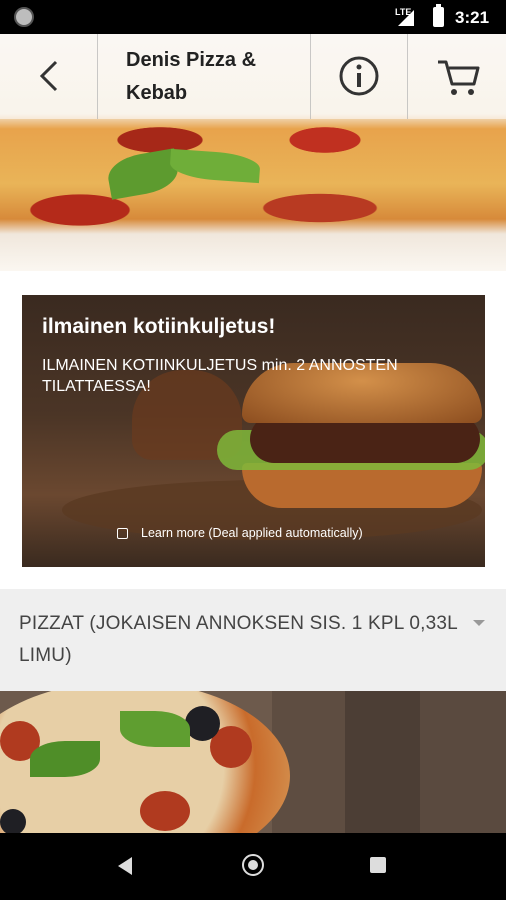 The image size is (506, 900). I want to click on battery-icon, so click(438, 15).